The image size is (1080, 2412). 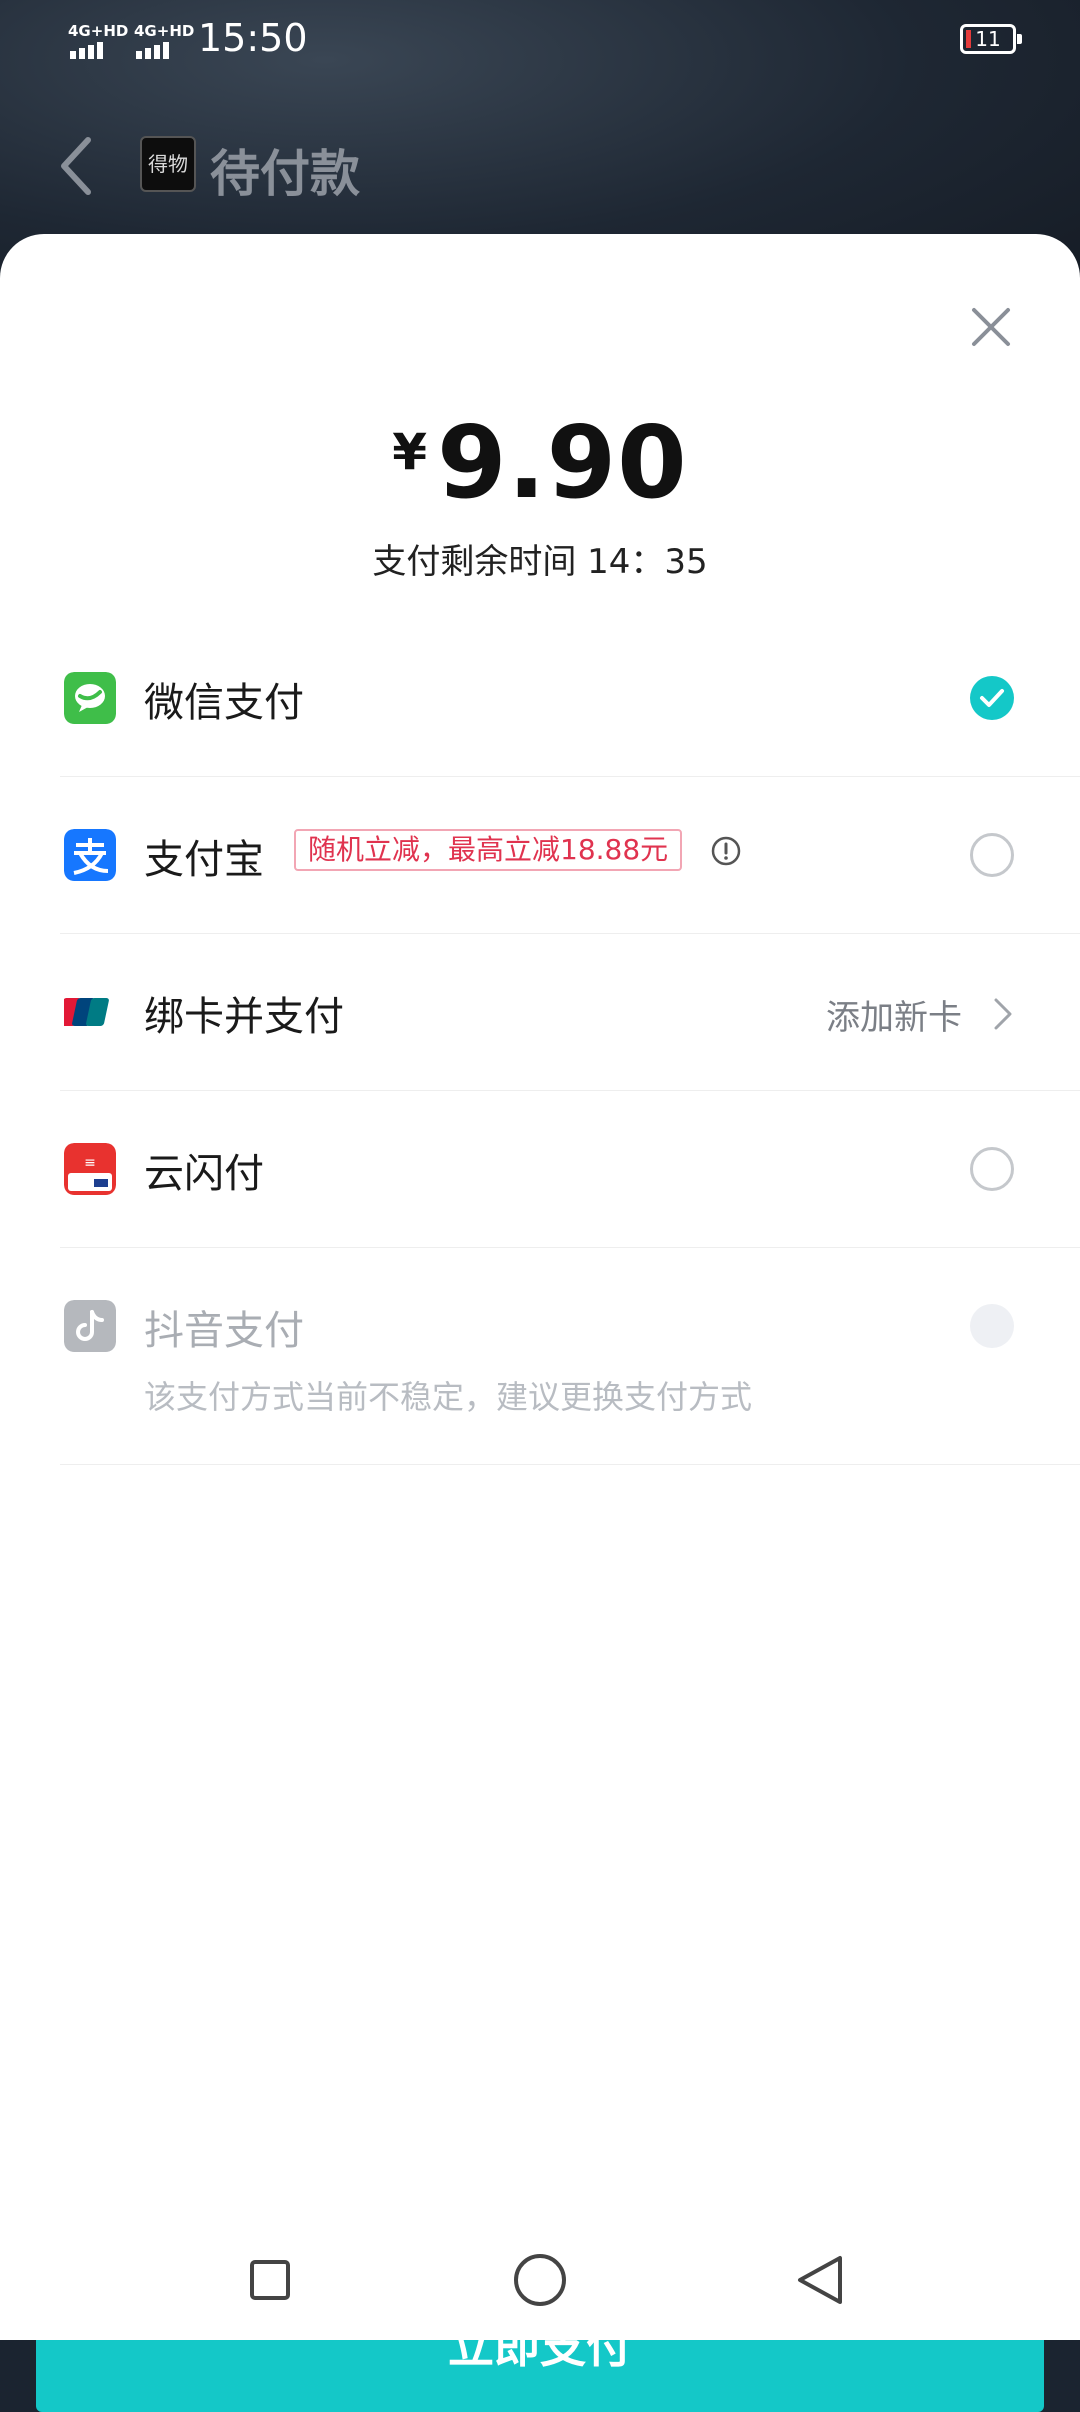 What do you see at coordinates (570, 1356) in the screenshot?
I see `payment-option-douyin: 抖音支付 该支付方式当前不稳定，建议更换支付方式` at bounding box center [570, 1356].